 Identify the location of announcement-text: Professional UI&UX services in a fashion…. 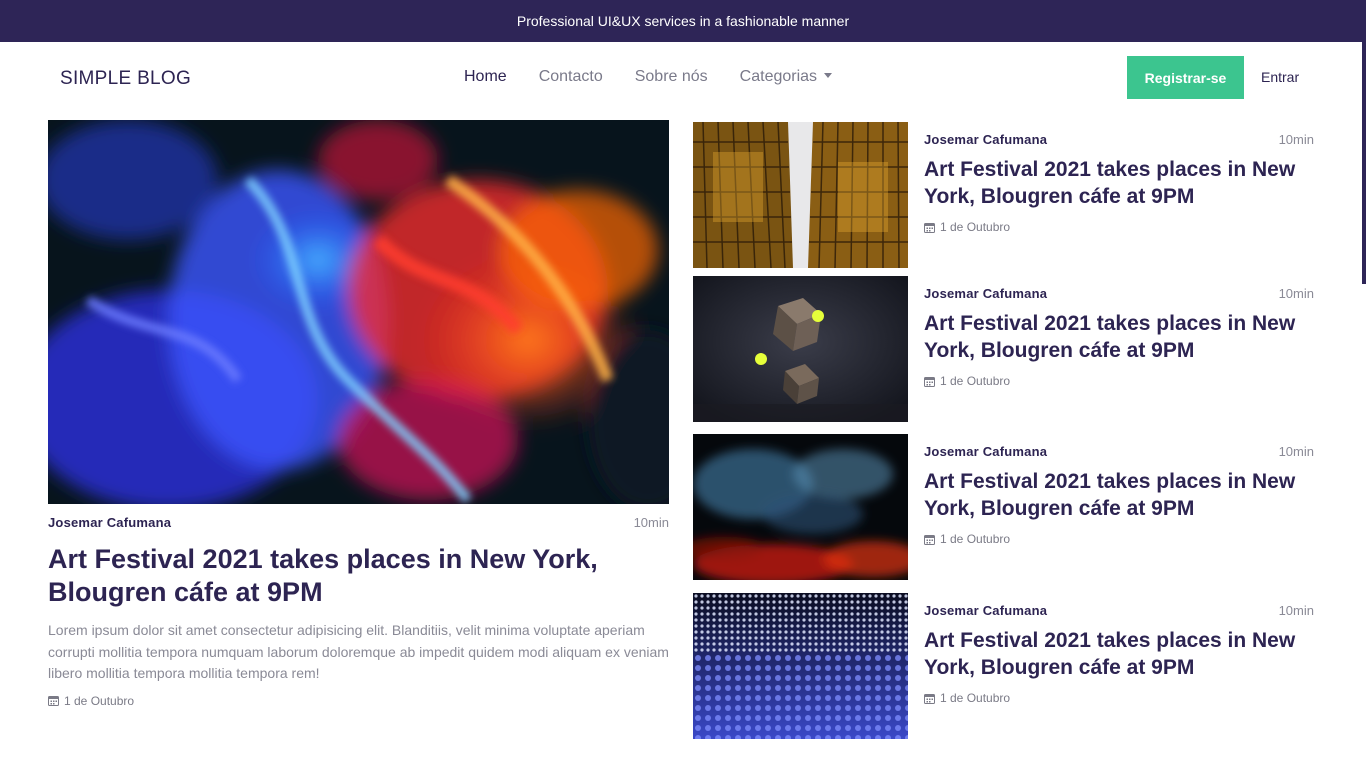
(683, 21).